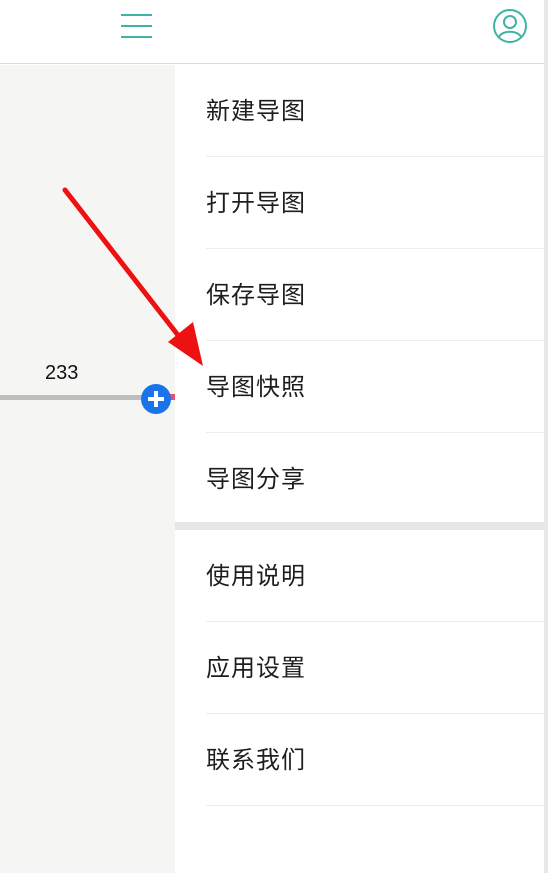  Describe the element at coordinates (73, 397) in the screenshot. I see `mindmap-node-branch` at that location.